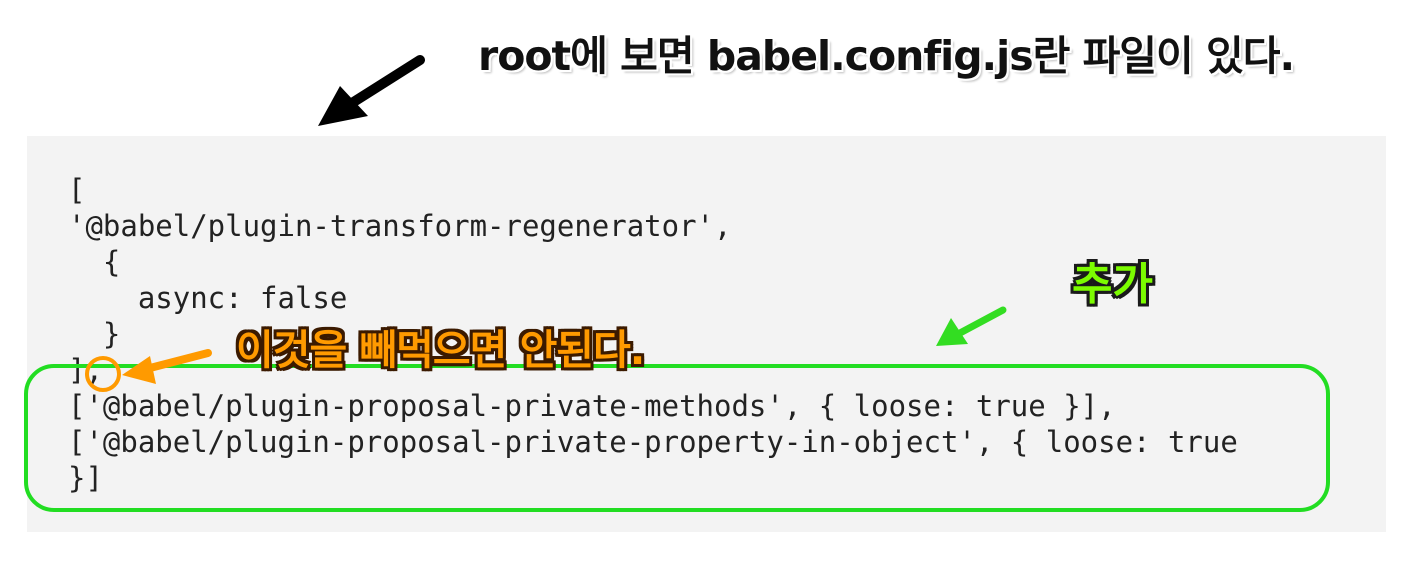 The image size is (1406, 572). Describe the element at coordinates (440, 350) in the screenshot. I see `warning-label: 이것을 빼먹으면 안된다.` at that location.